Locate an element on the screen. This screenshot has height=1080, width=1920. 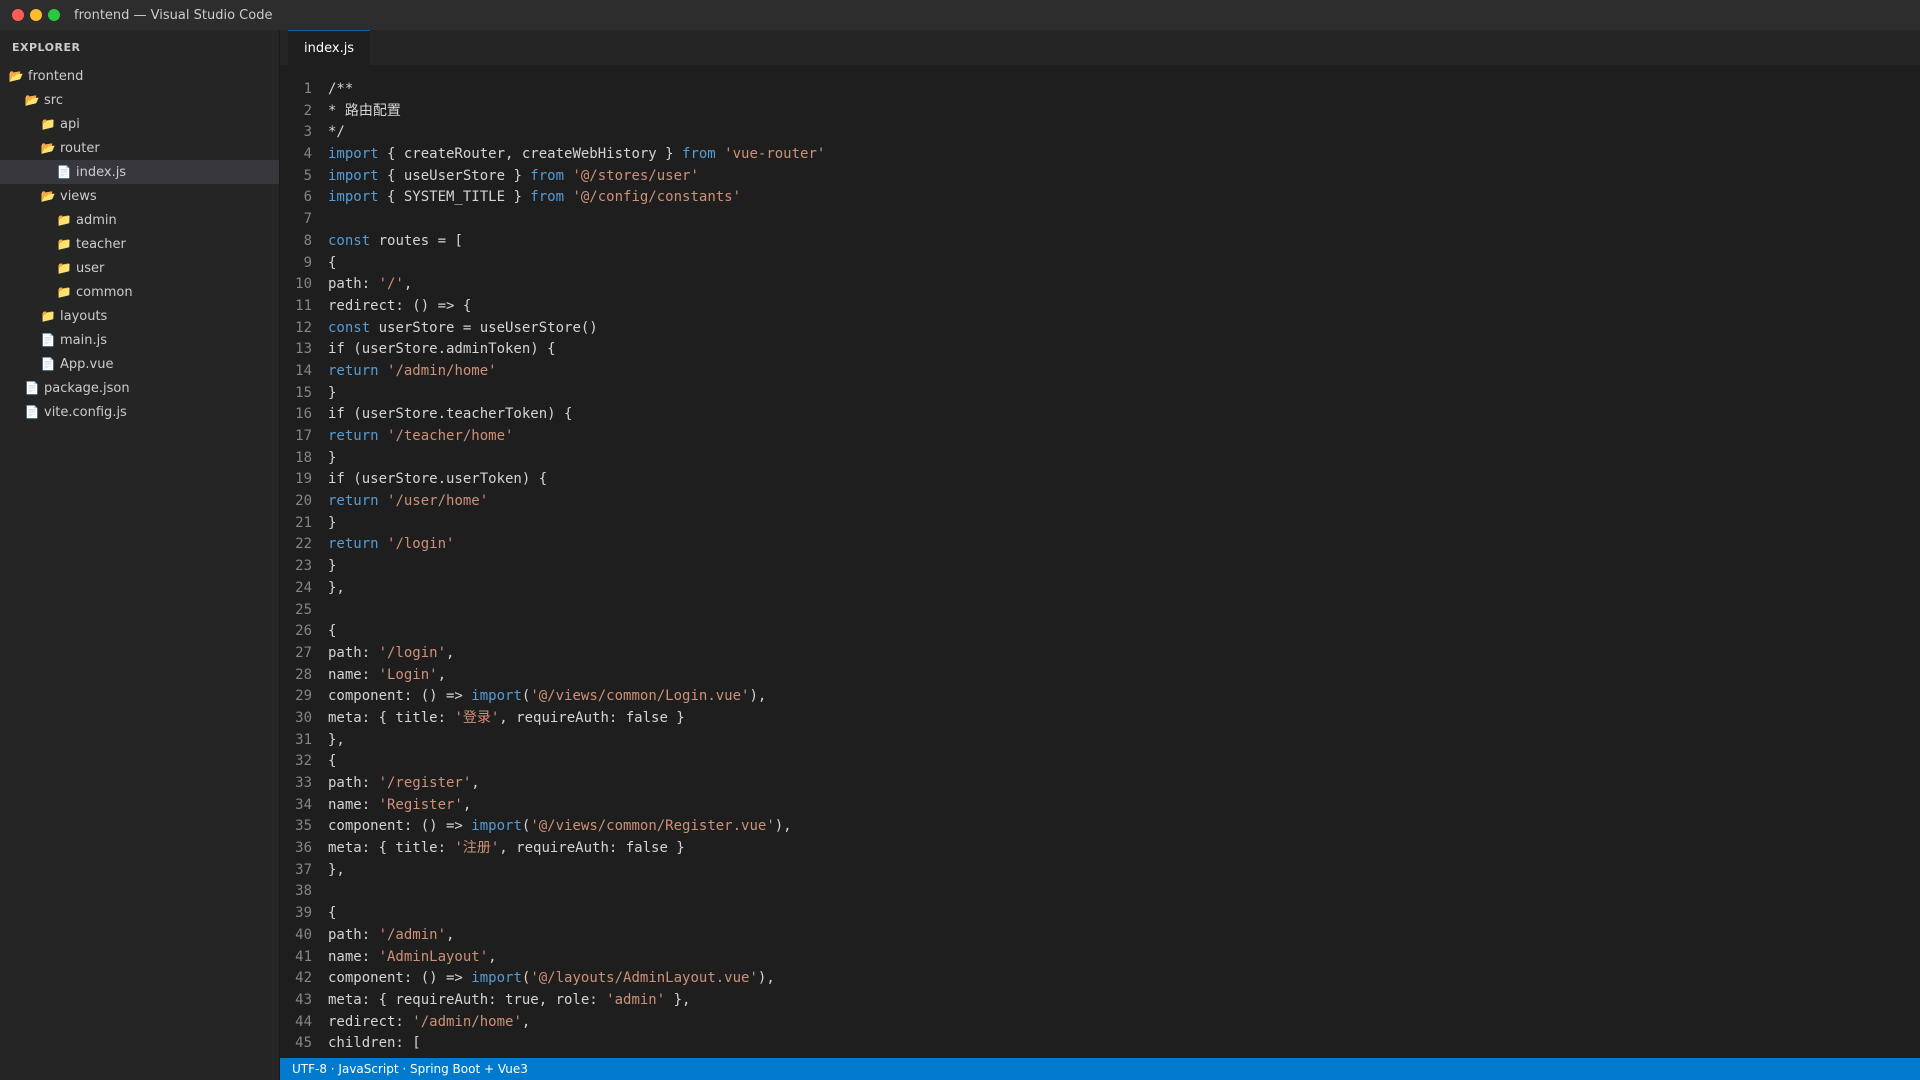
tab-label: index.js is located at coordinates (329, 48).